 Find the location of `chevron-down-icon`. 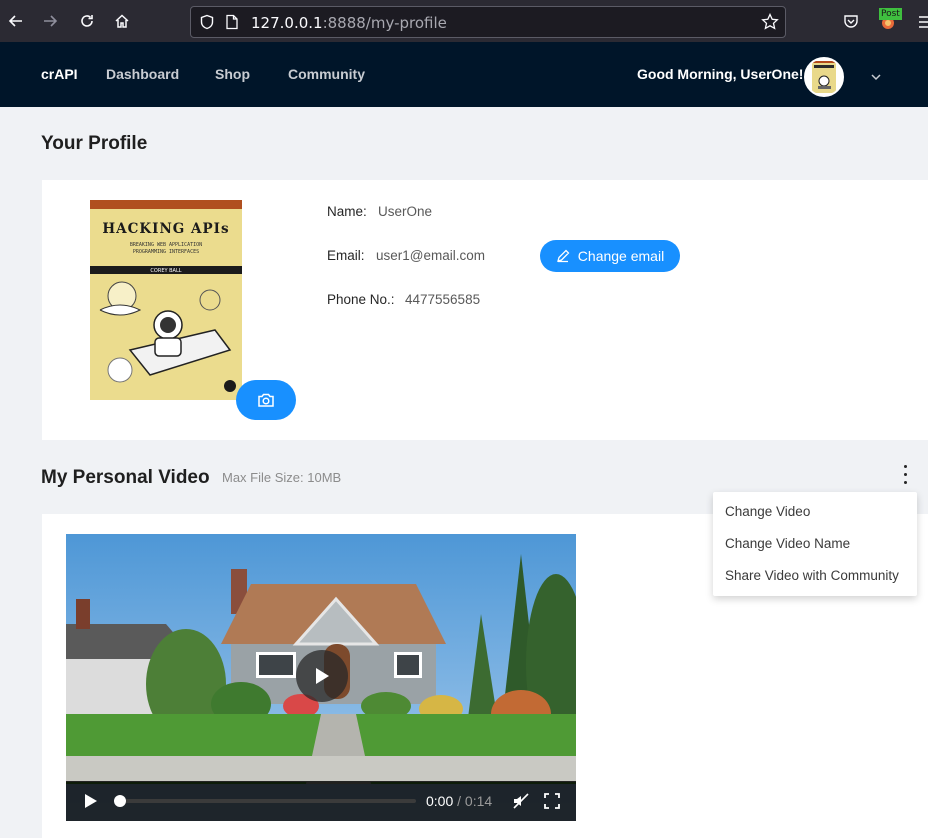

chevron-down-icon is located at coordinates (876, 77).